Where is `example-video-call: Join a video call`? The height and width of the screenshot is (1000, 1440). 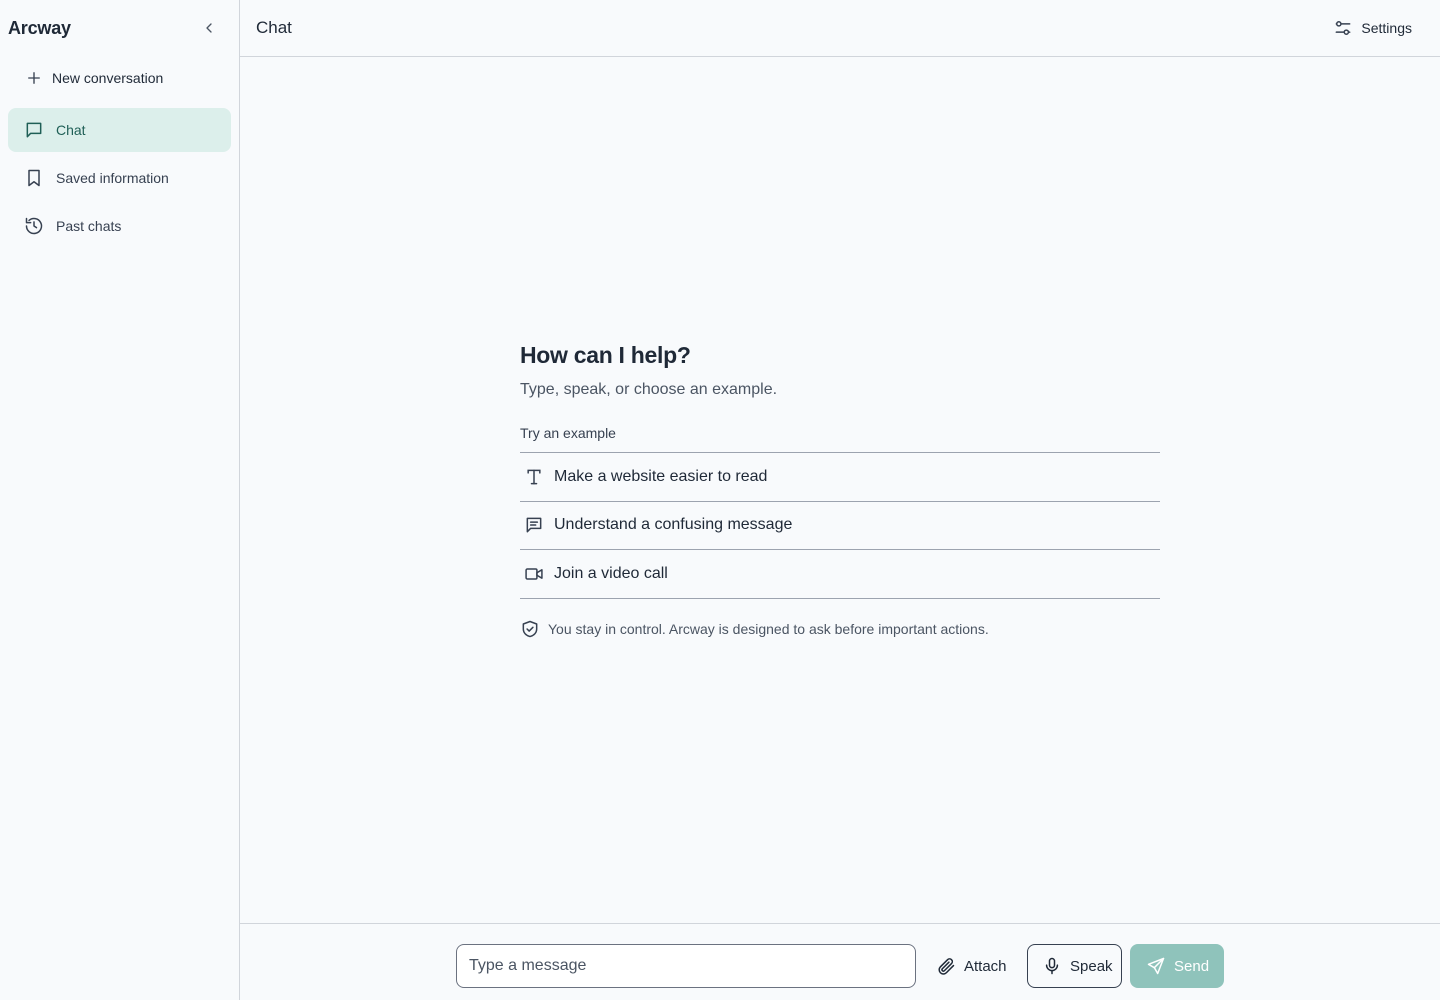
example-video-call: Join a video call is located at coordinates (840, 574).